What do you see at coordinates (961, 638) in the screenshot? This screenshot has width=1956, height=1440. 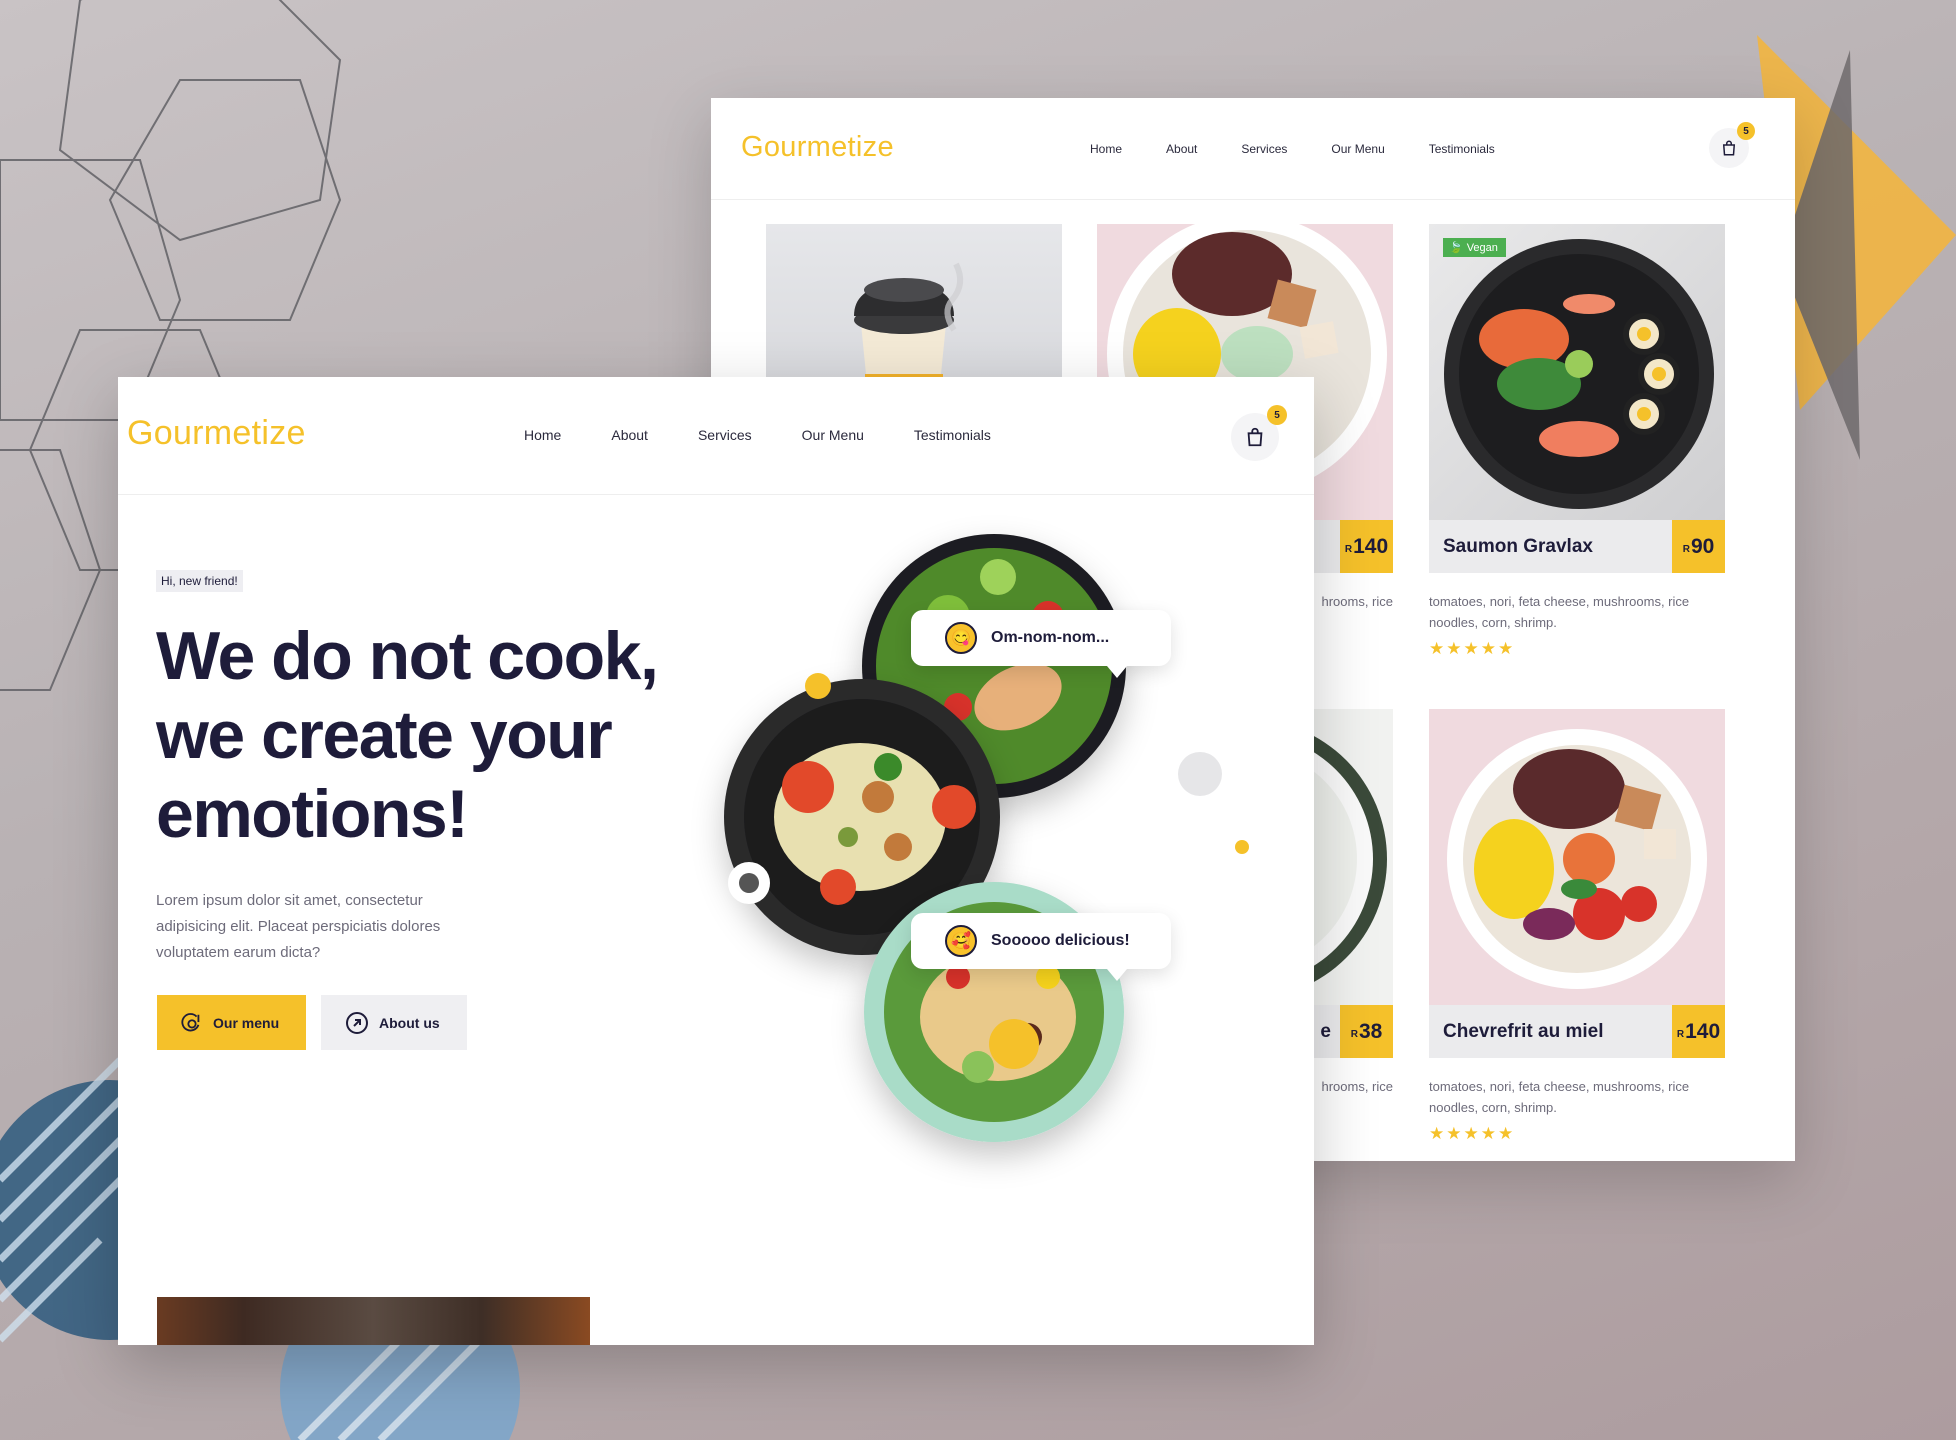 I see `yum-face-icon: 😋` at bounding box center [961, 638].